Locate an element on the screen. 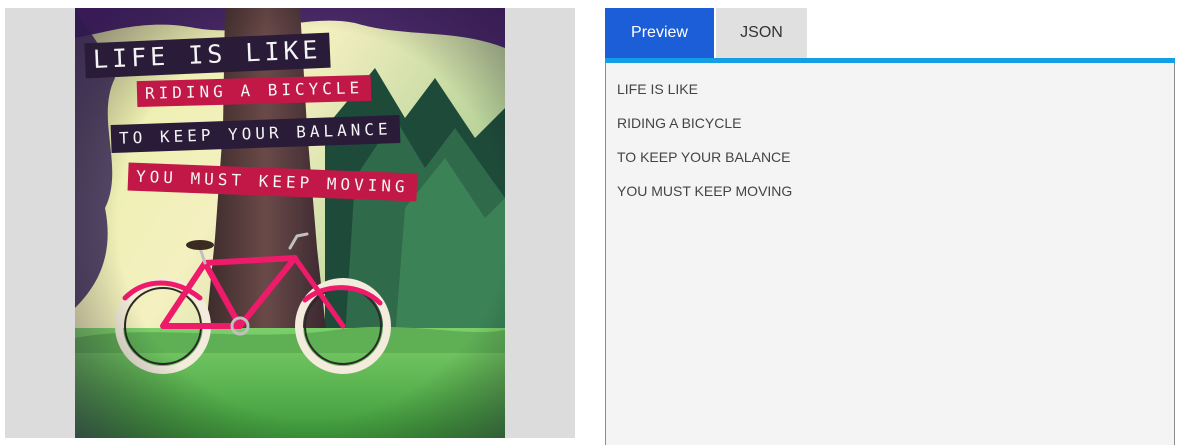 The width and height of the screenshot is (1186, 445). preview-line: YOU MUST KEEP MOVING is located at coordinates (705, 191).